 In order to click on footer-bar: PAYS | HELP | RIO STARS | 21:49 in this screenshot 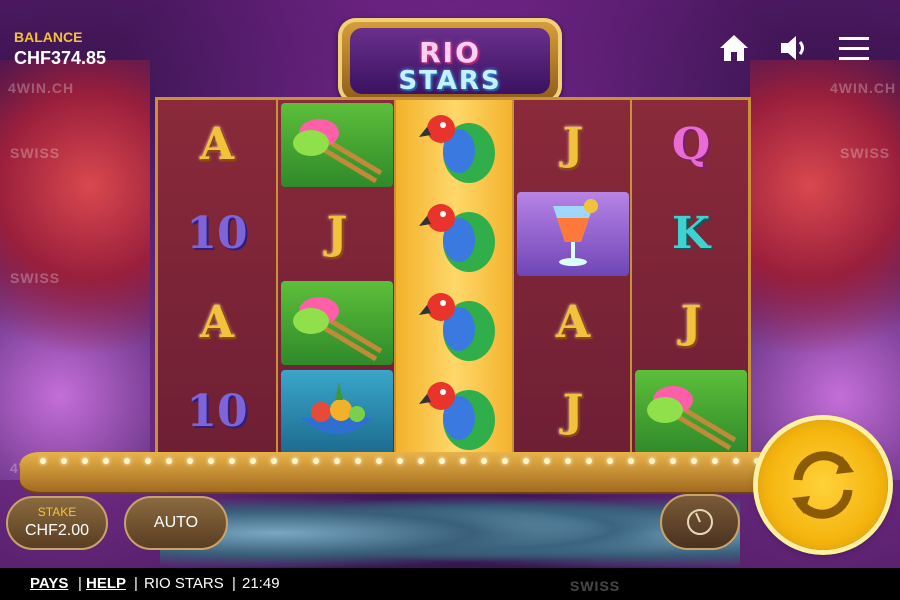, I will do `click(450, 584)`.